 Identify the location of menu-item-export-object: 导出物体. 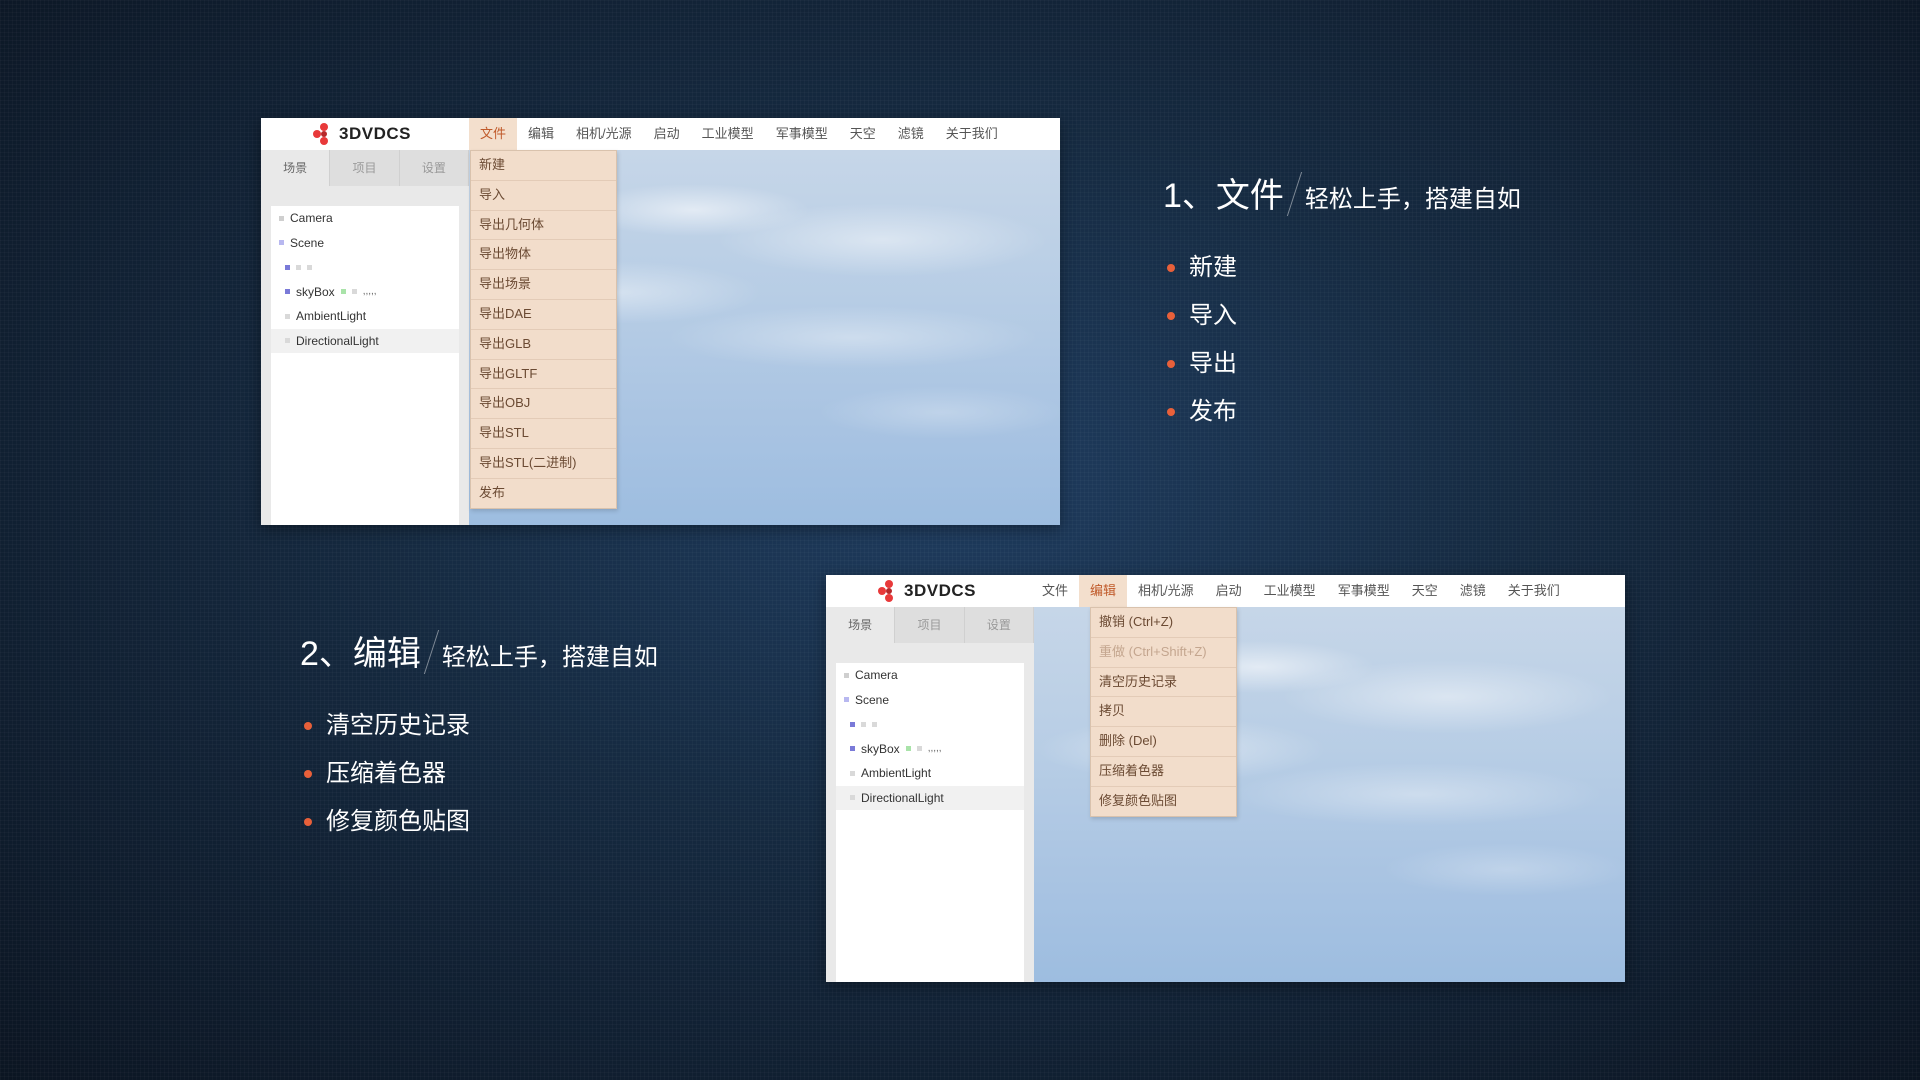
(543, 255).